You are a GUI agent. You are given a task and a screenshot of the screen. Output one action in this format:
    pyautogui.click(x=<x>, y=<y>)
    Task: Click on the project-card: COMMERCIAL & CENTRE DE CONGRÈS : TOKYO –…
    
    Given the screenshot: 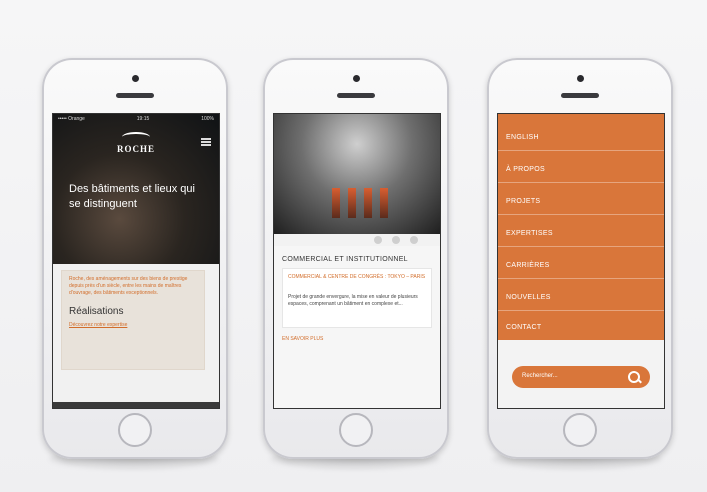 What is the action you would take?
    pyautogui.click(x=357, y=298)
    